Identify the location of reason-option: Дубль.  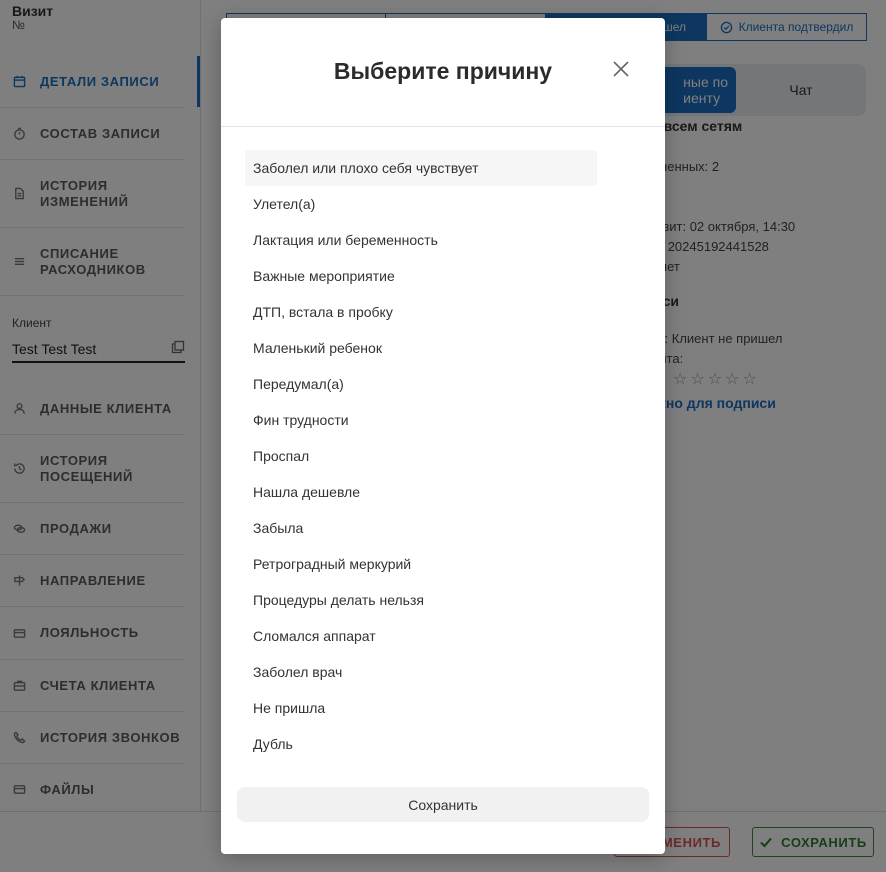
(421, 744).